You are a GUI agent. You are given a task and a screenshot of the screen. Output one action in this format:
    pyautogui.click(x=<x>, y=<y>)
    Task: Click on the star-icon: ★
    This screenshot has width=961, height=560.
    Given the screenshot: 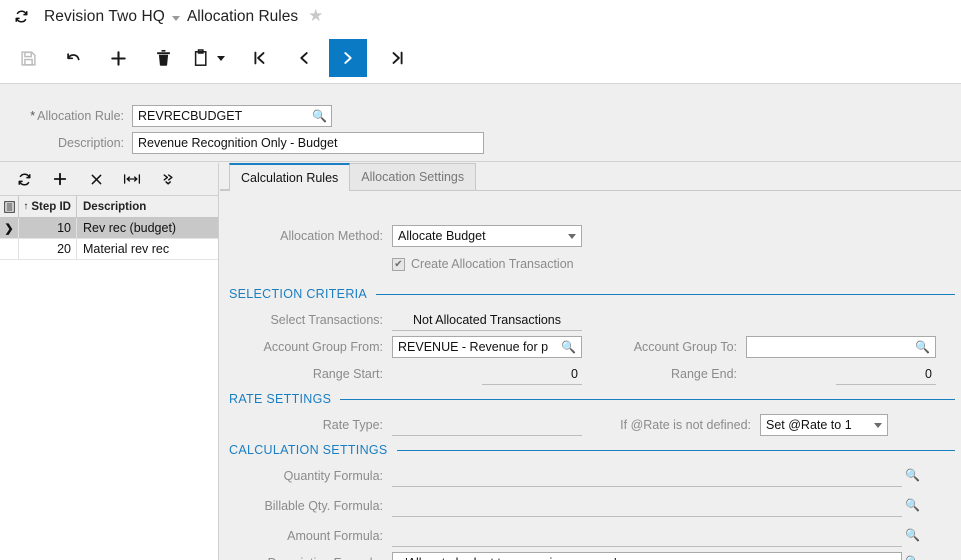 What is the action you would take?
    pyautogui.click(x=315, y=15)
    